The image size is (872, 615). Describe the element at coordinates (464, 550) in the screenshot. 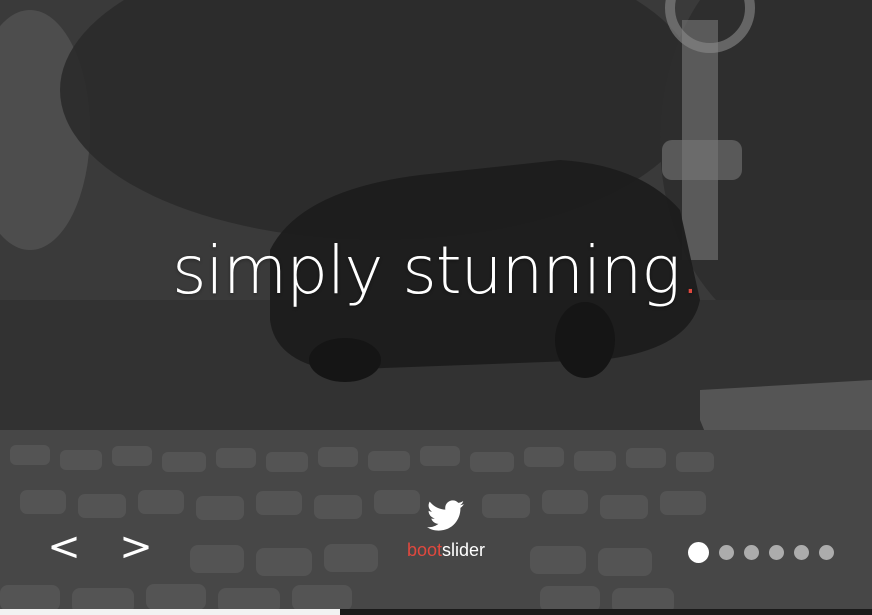

I see `brand-name-rest: slider` at that location.